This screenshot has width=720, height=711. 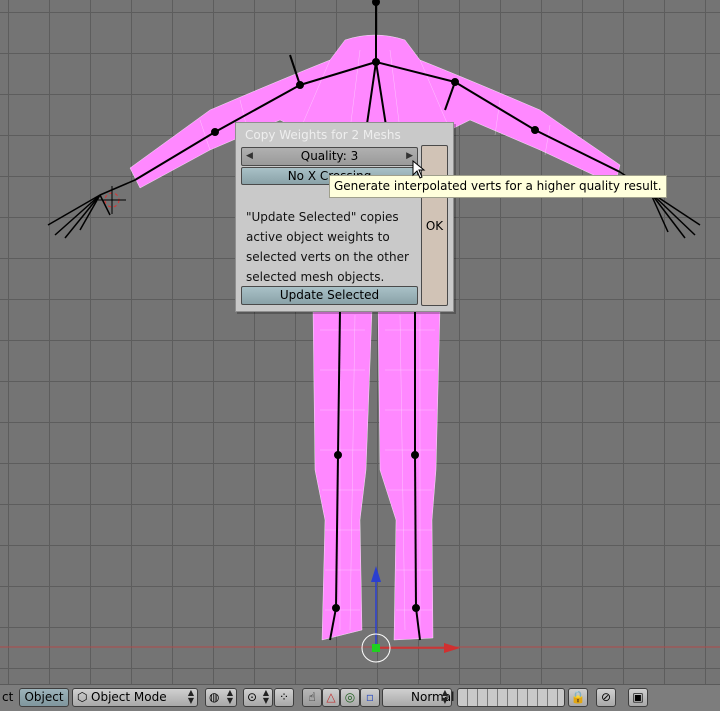 I want to click on snapshot-button: ⊘, so click(x=606, y=697).